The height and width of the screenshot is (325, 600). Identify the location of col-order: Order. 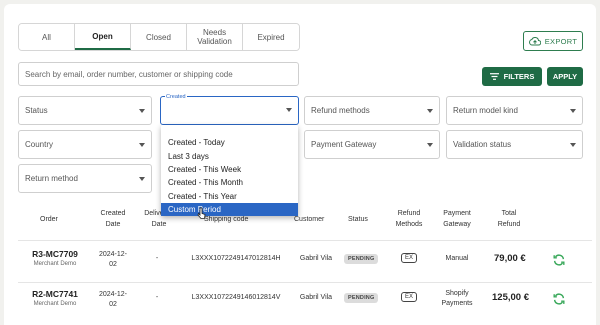
(49, 219).